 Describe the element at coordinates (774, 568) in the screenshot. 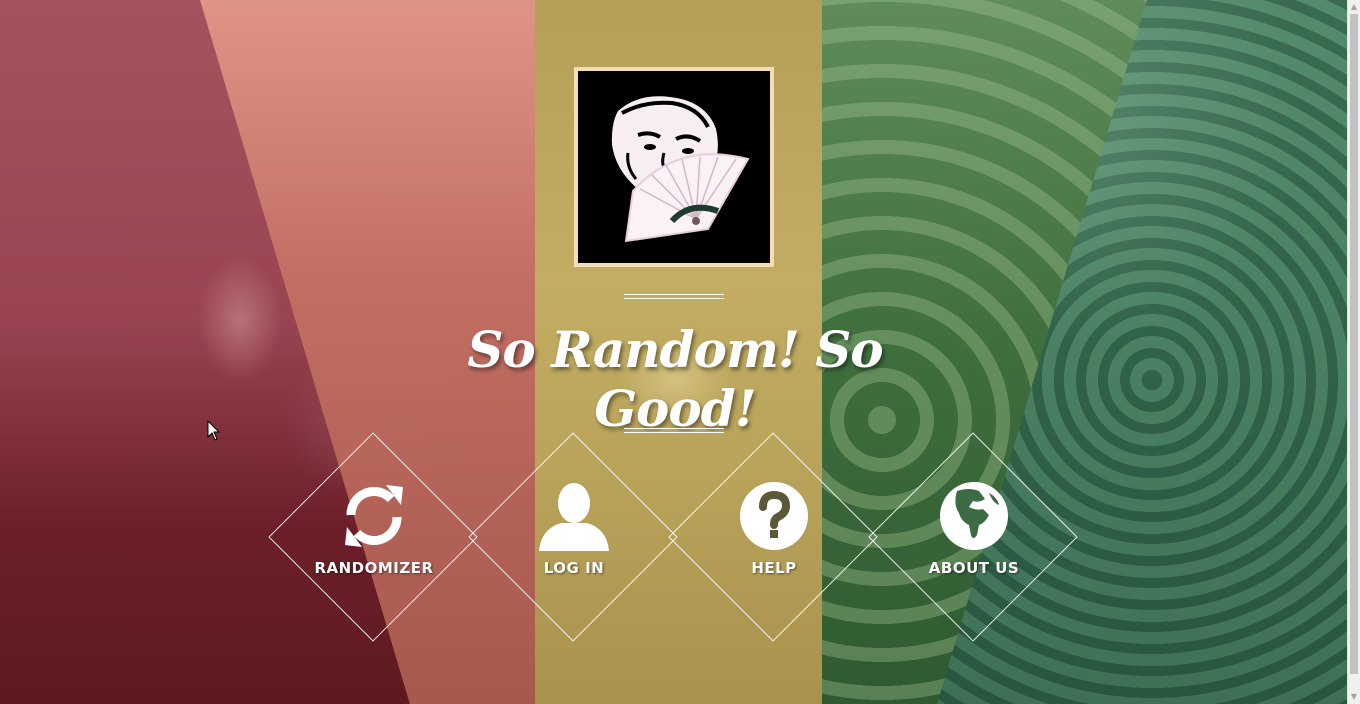

I see `help-label: HELP` at that location.